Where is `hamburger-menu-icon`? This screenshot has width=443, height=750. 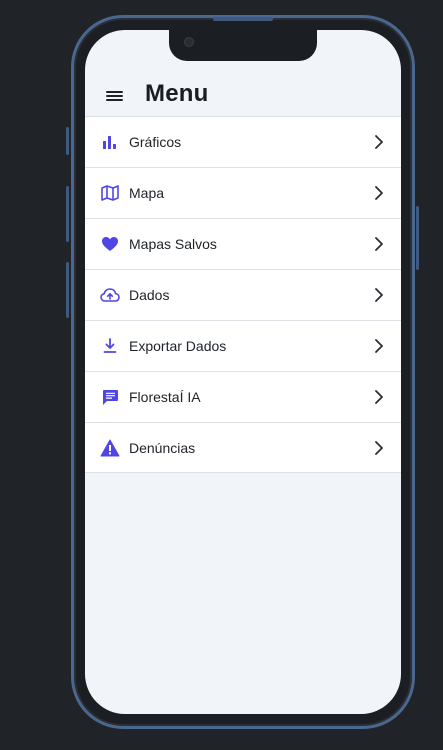
hamburger-menu-icon is located at coordinates (114, 95).